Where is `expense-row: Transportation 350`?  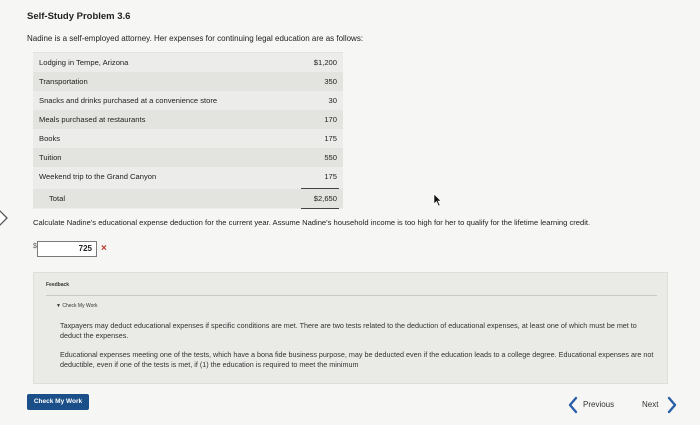 expense-row: Transportation 350 is located at coordinates (188, 81).